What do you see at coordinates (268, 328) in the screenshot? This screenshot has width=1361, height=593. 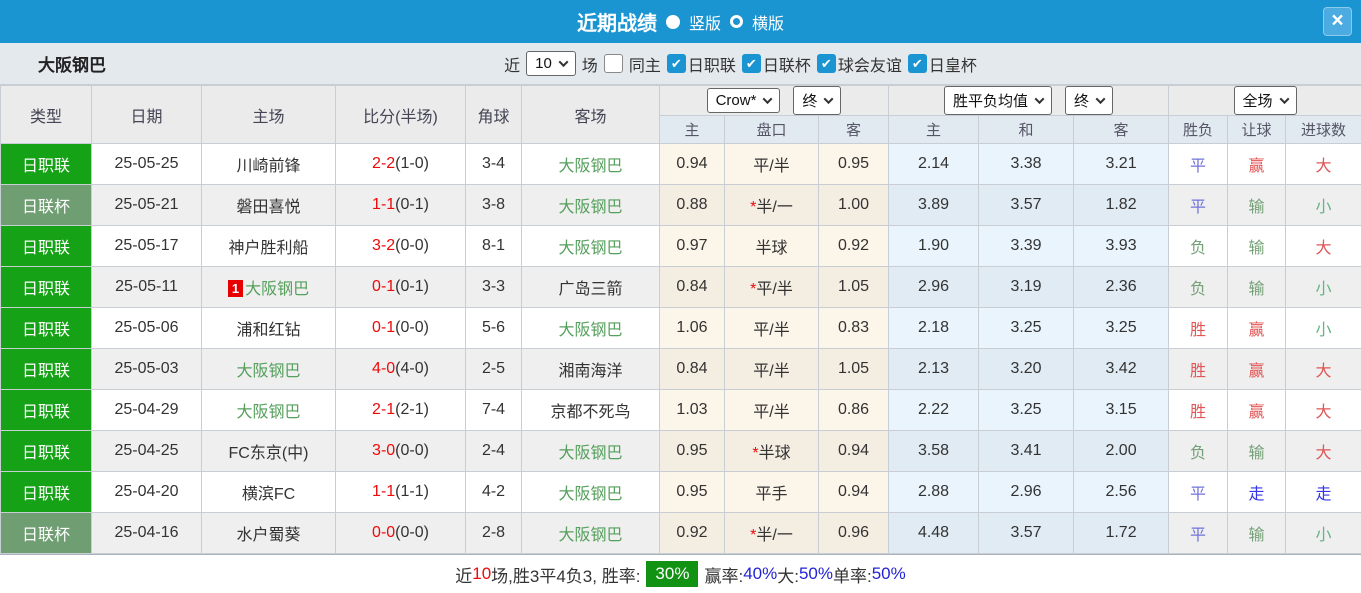 I see `home-team-cell: 浦和红钻` at bounding box center [268, 328].